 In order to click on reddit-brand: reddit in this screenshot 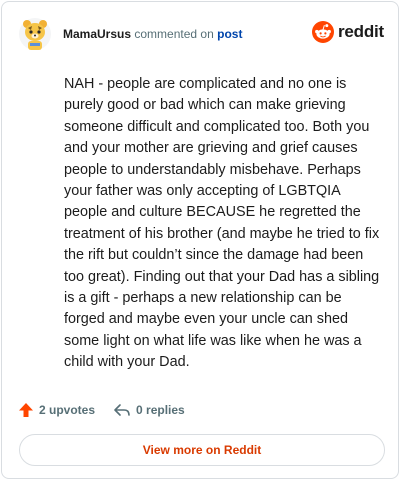, I will do `click(348, 32)`.